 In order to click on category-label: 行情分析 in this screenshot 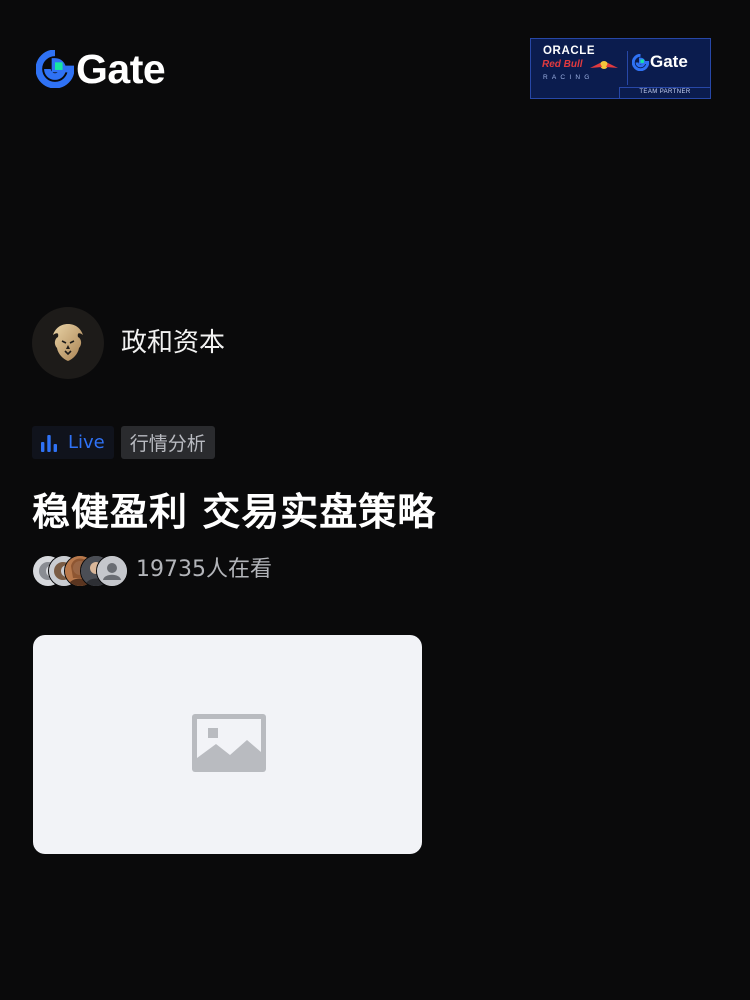, I will do `click(167, 444)`.